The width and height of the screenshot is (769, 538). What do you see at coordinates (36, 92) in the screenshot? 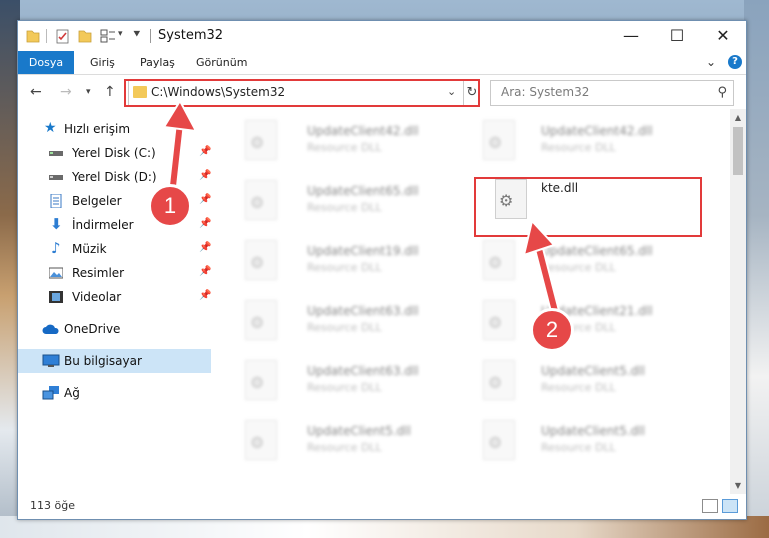
I see `back-icon: ←` at bounding box center [36, 92].